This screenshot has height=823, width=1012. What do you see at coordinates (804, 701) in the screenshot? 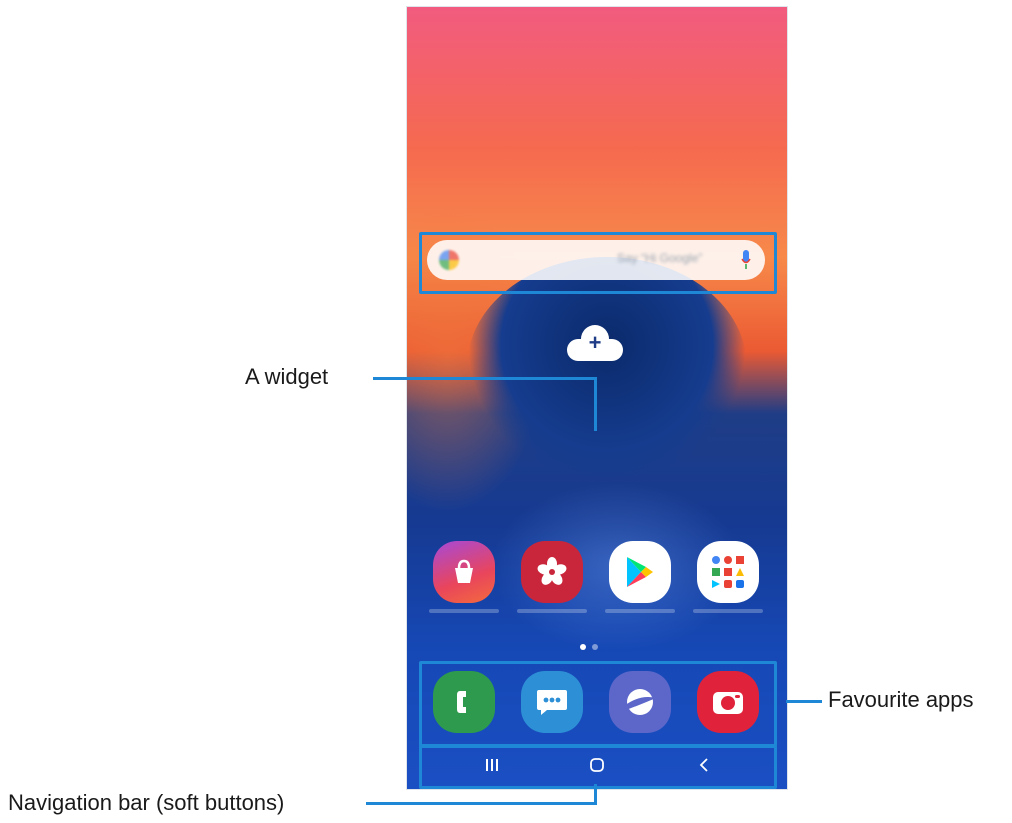
I see `favourites-callout-line` at bounding box center [804, 701].